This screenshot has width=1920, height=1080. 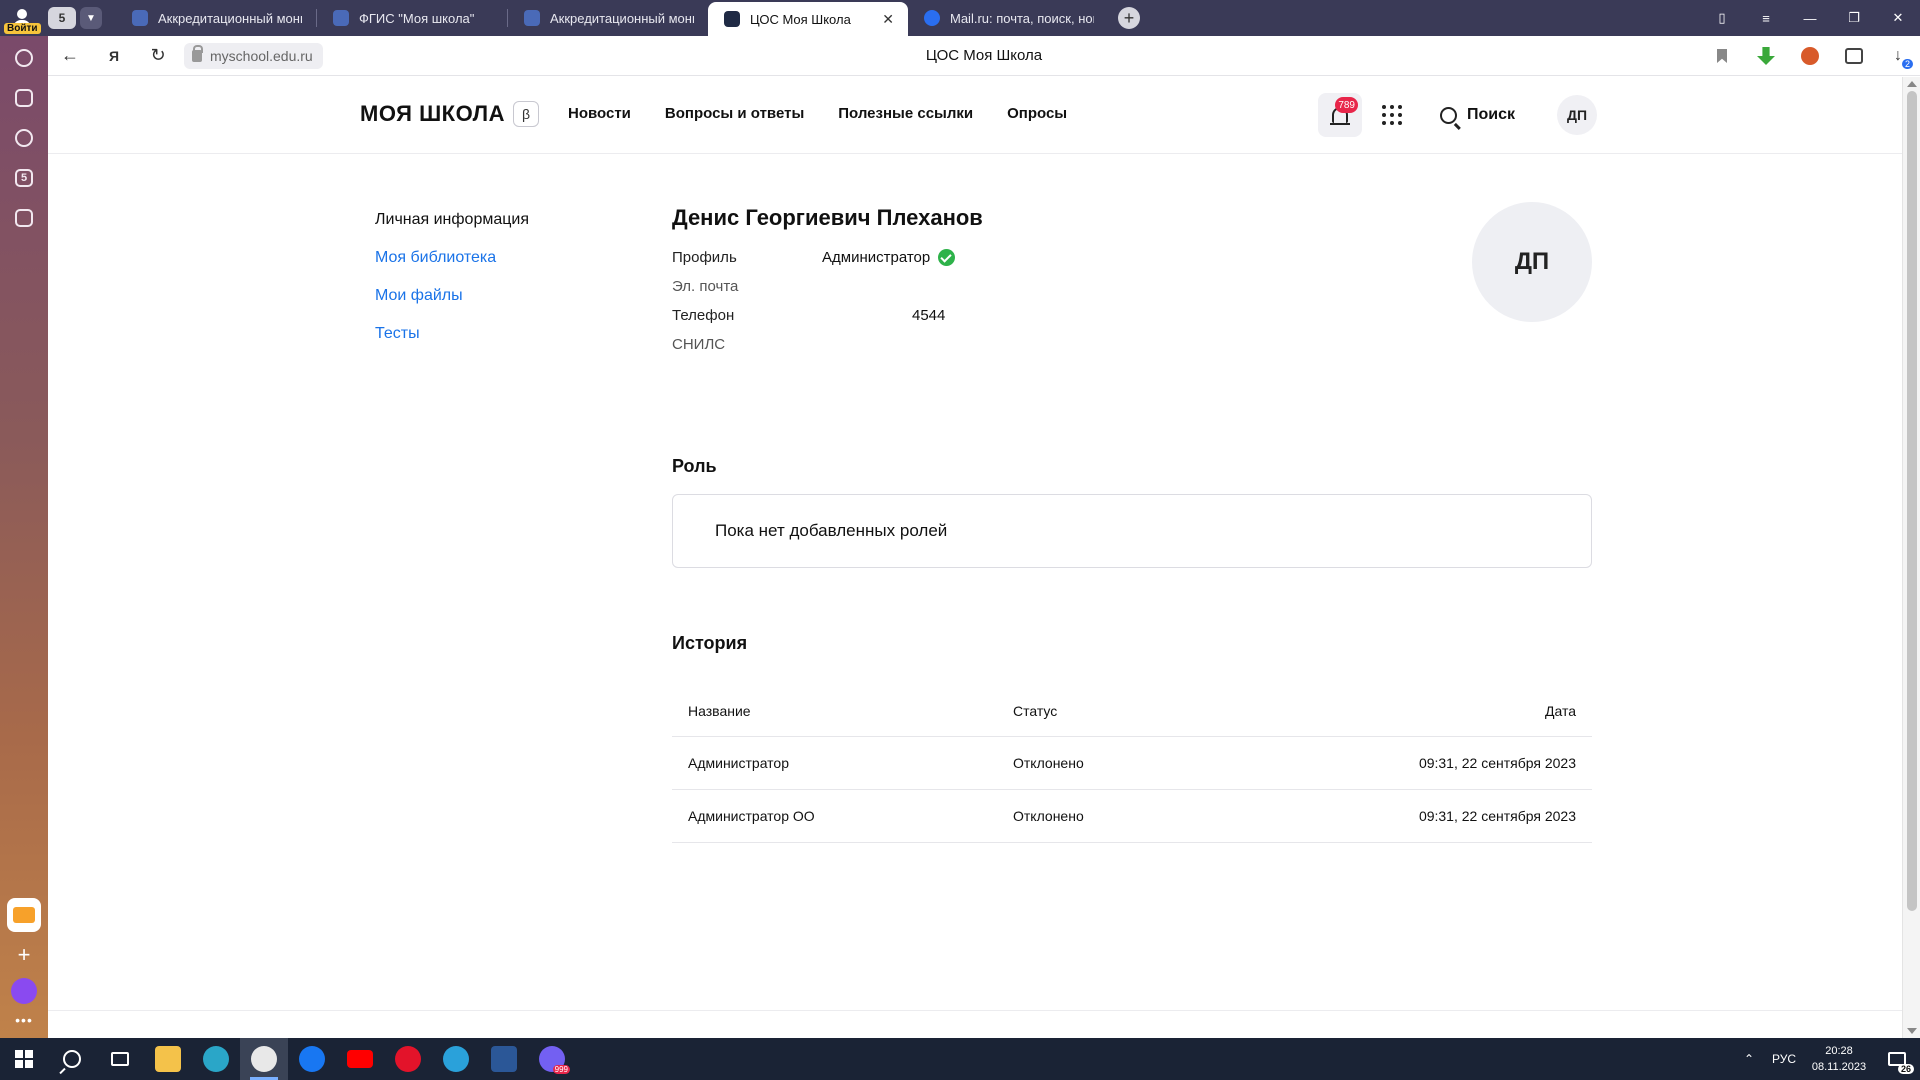 I want to click on scroll-up-icon, so click(x=1912, y=84).